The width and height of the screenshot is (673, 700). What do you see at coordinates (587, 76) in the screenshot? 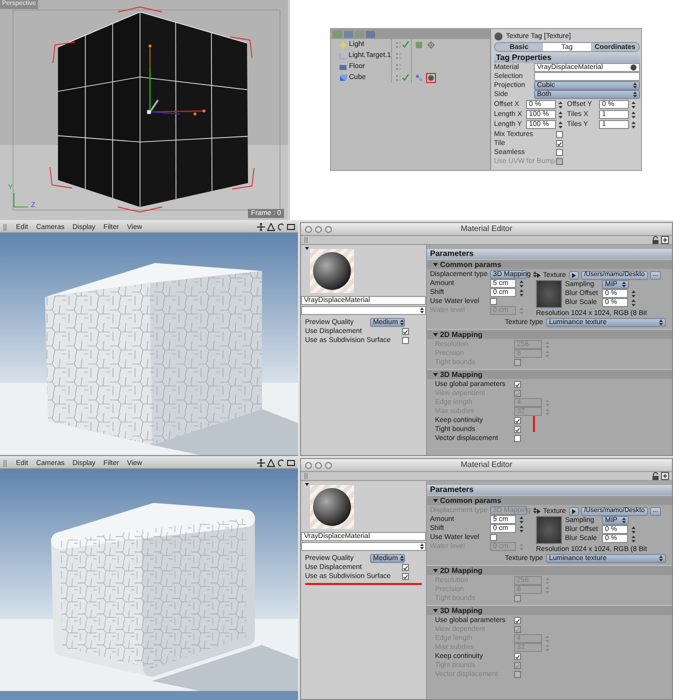
I see `selection-field` at bounding box center [587, 76].